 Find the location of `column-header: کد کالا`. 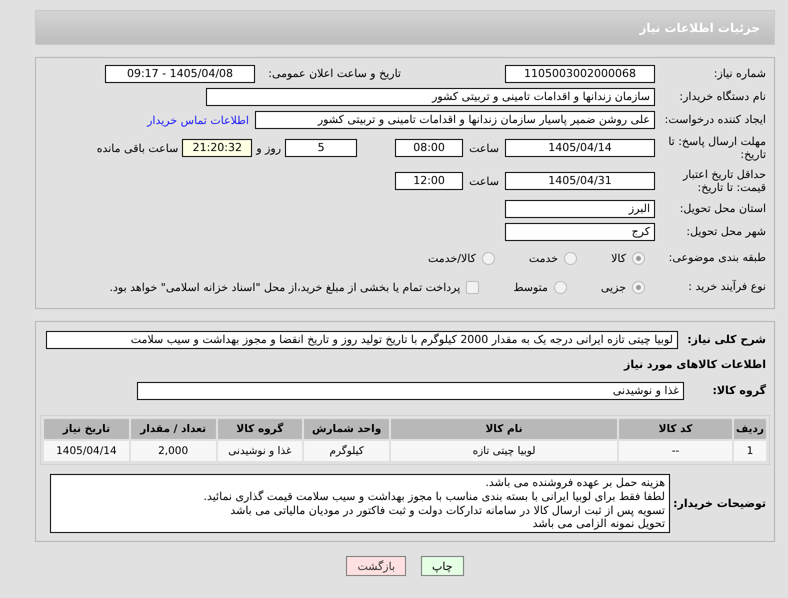

column-header: کد کالا is located at coordinates (675, 429).